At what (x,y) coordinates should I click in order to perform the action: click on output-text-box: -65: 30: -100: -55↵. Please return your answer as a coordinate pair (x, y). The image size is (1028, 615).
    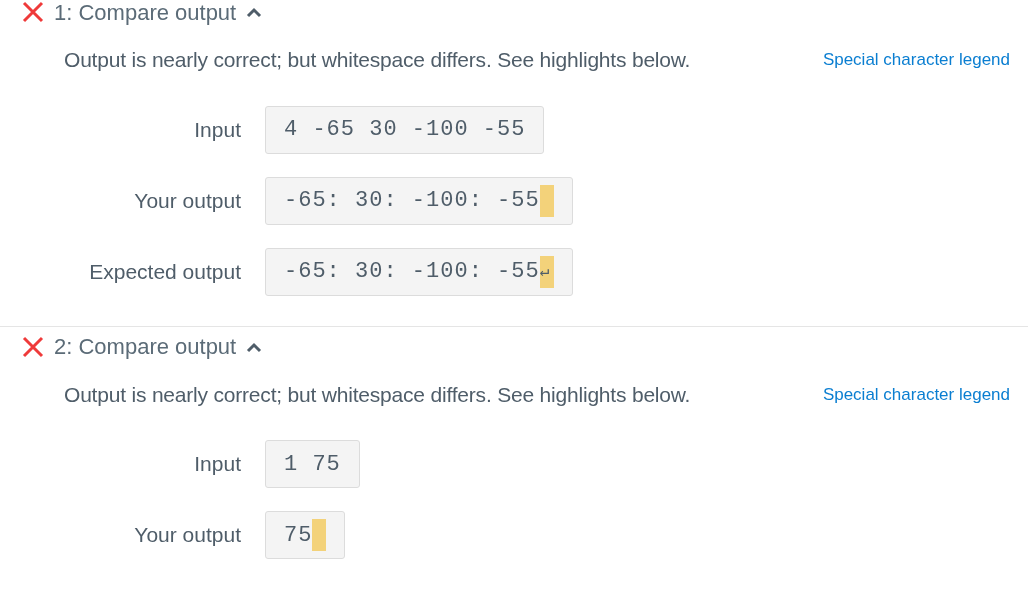
    Looking at the image, I should click on (419, 271).